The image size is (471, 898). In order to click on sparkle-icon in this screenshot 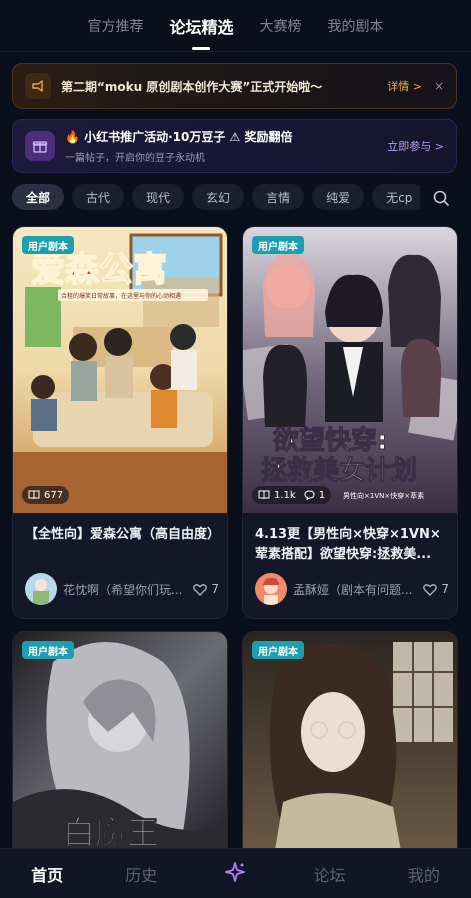, I will do `click(235, 871)`.